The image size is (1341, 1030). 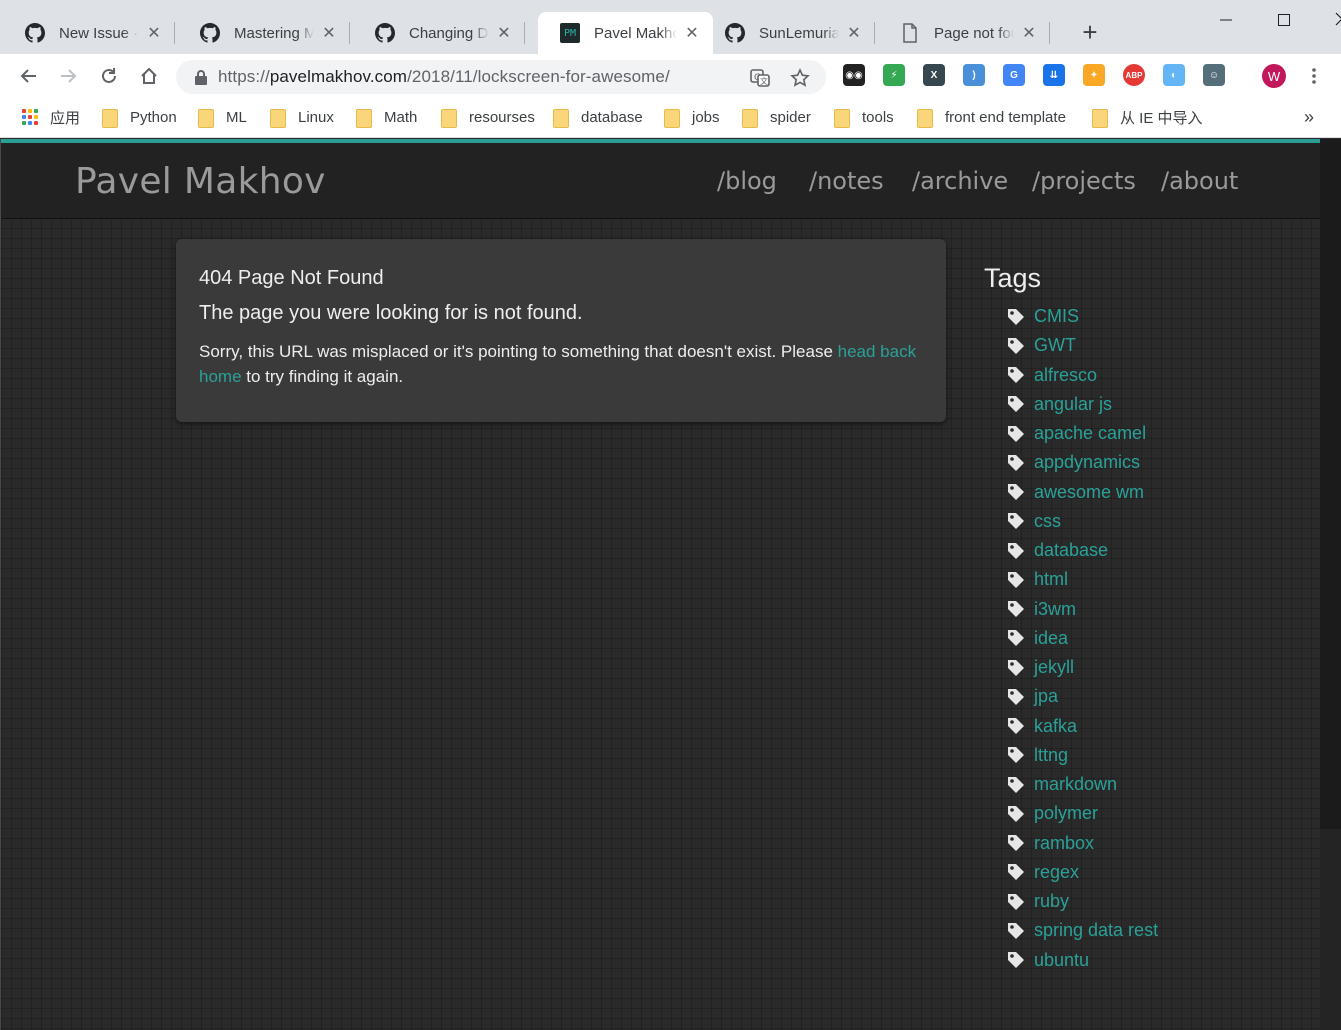 What do you see at coordinates (692, 117) in the screenshot?
I see `bookmark-item: jobs` at bounding box center [692, 117].